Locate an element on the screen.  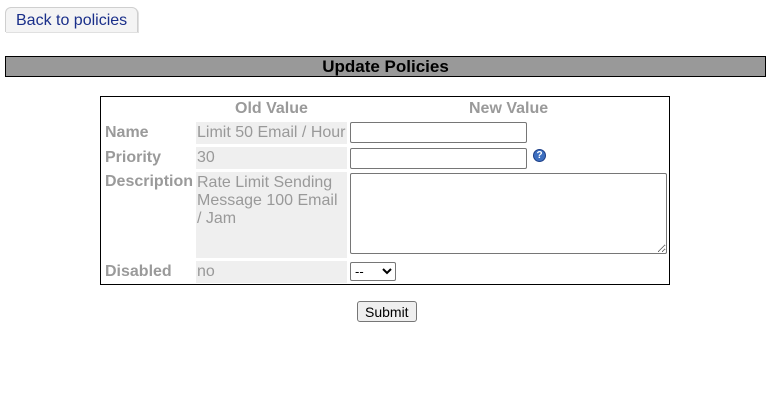
name-input is located at coordinates (438, 132).